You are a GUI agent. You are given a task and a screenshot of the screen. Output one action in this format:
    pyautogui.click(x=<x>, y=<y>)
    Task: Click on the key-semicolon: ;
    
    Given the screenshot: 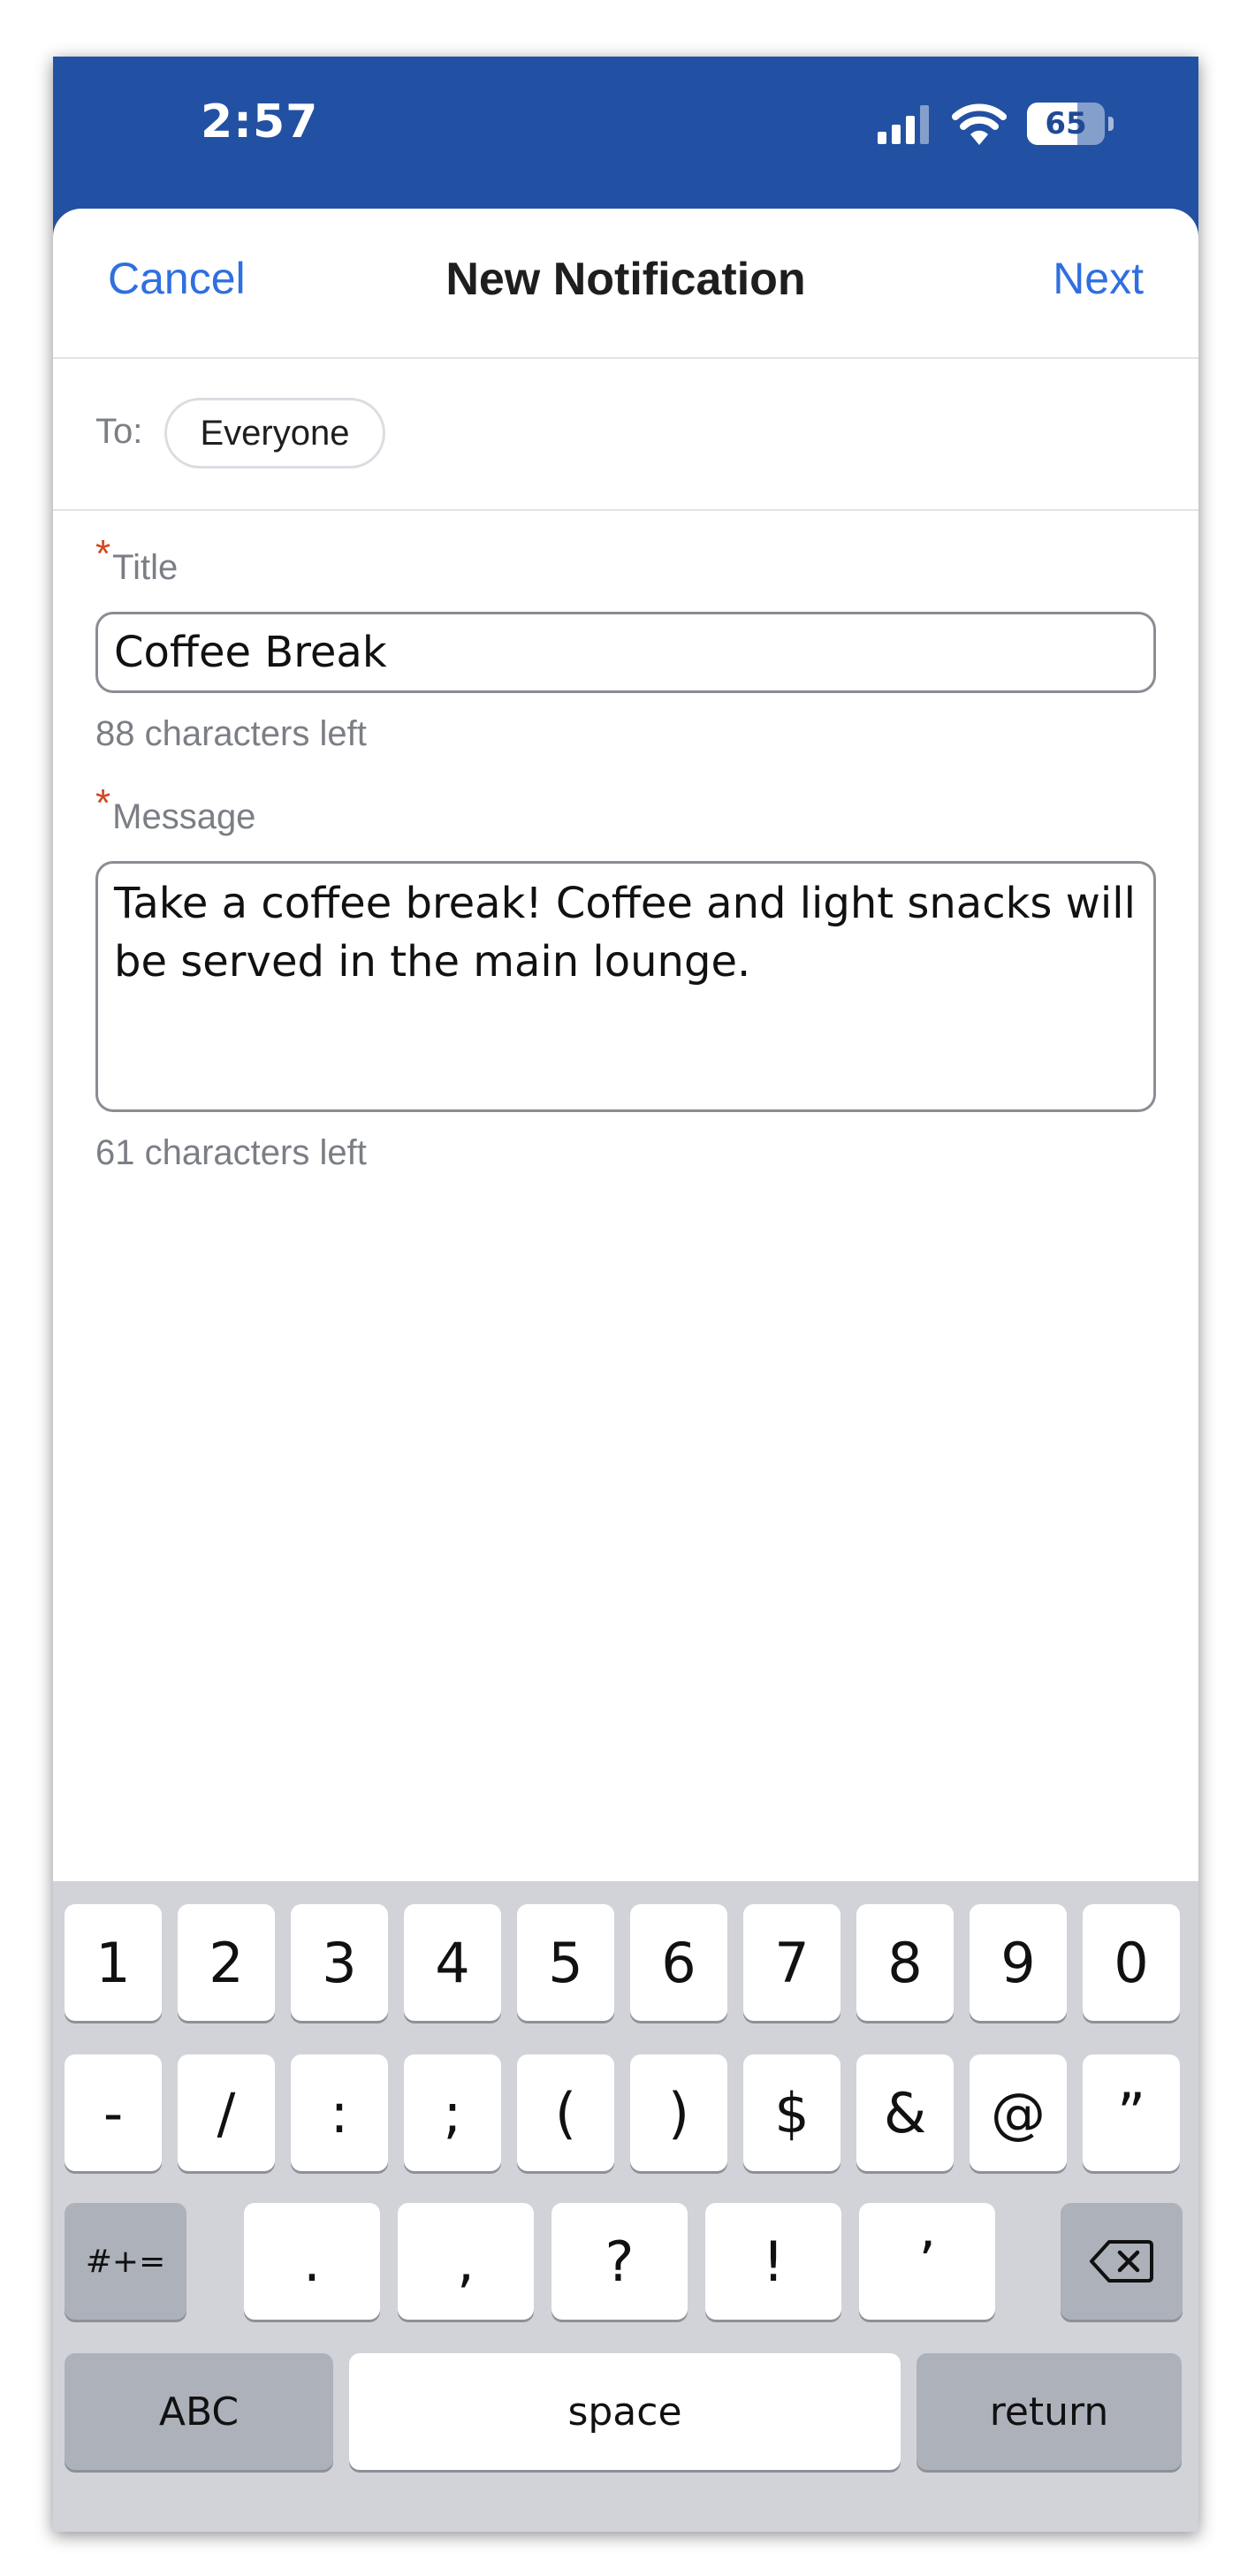 What is the action you would take?
    pyautogui.click(x=453, y=2112)
    